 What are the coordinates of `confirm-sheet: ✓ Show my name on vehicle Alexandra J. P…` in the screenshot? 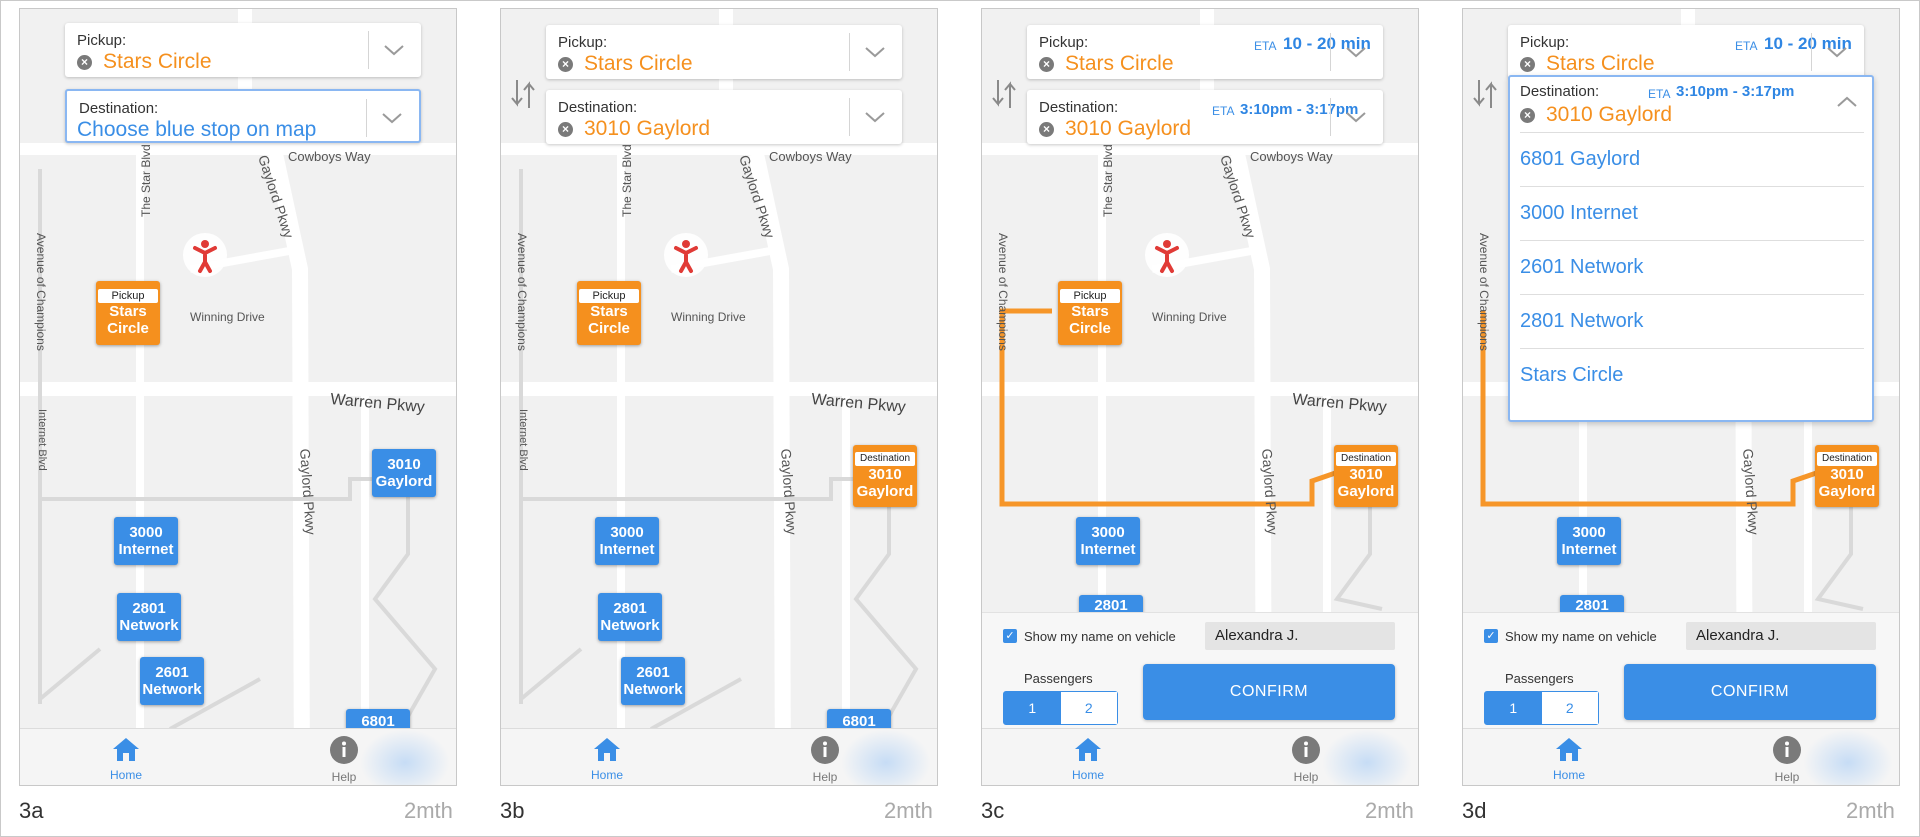 It's located at (1200, 671).